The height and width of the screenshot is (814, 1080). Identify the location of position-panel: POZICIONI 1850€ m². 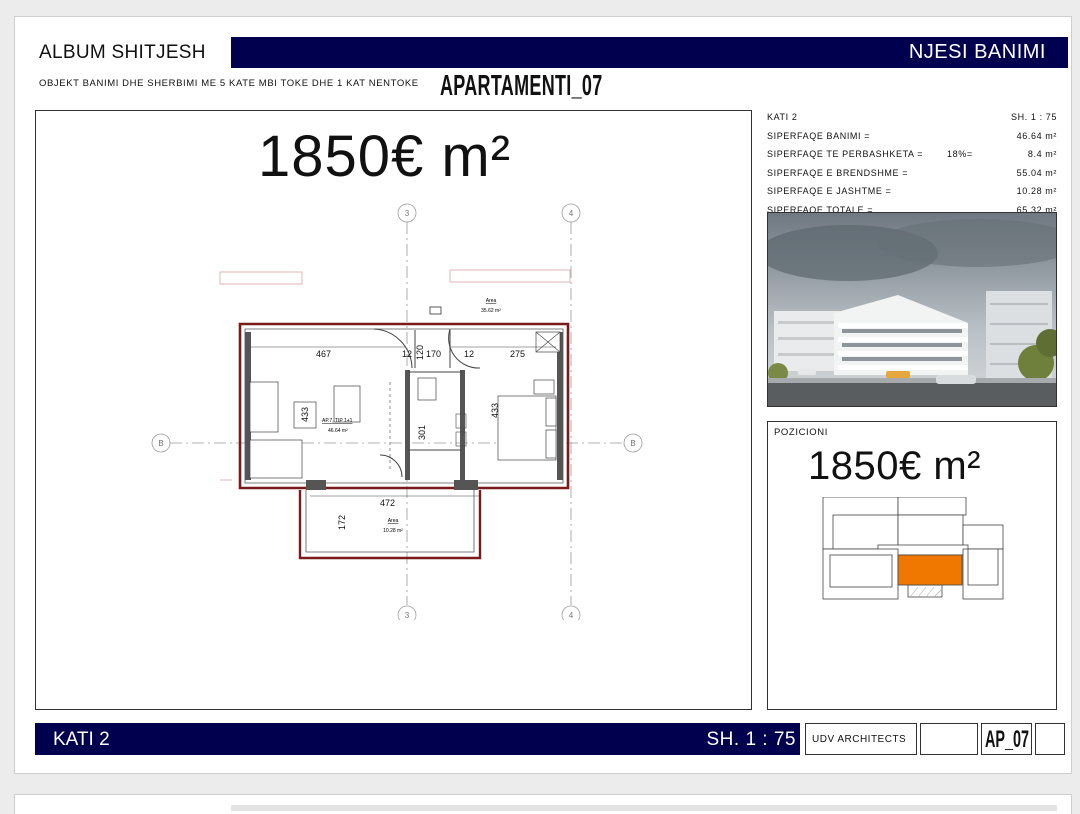
(912, 565).